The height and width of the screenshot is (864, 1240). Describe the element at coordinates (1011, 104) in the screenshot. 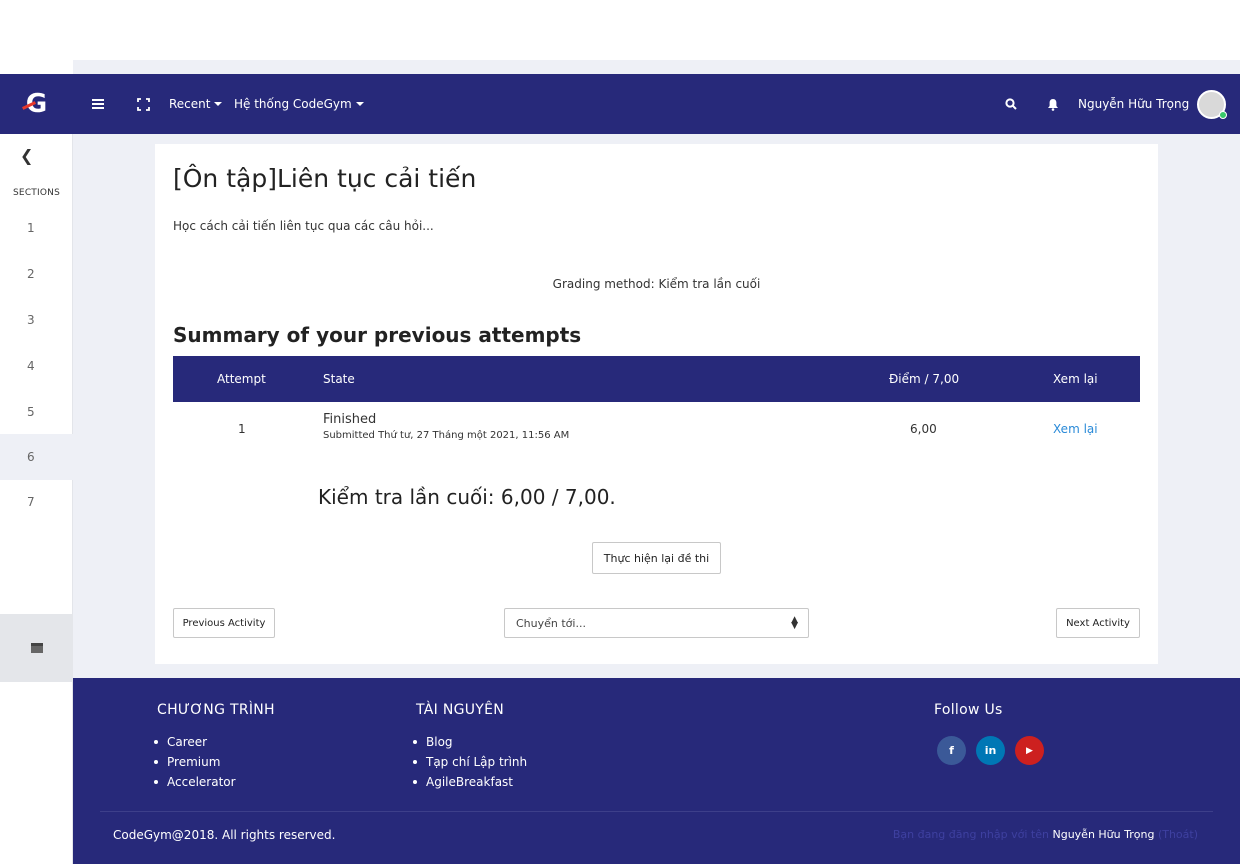

I see `search-icon` at that location.